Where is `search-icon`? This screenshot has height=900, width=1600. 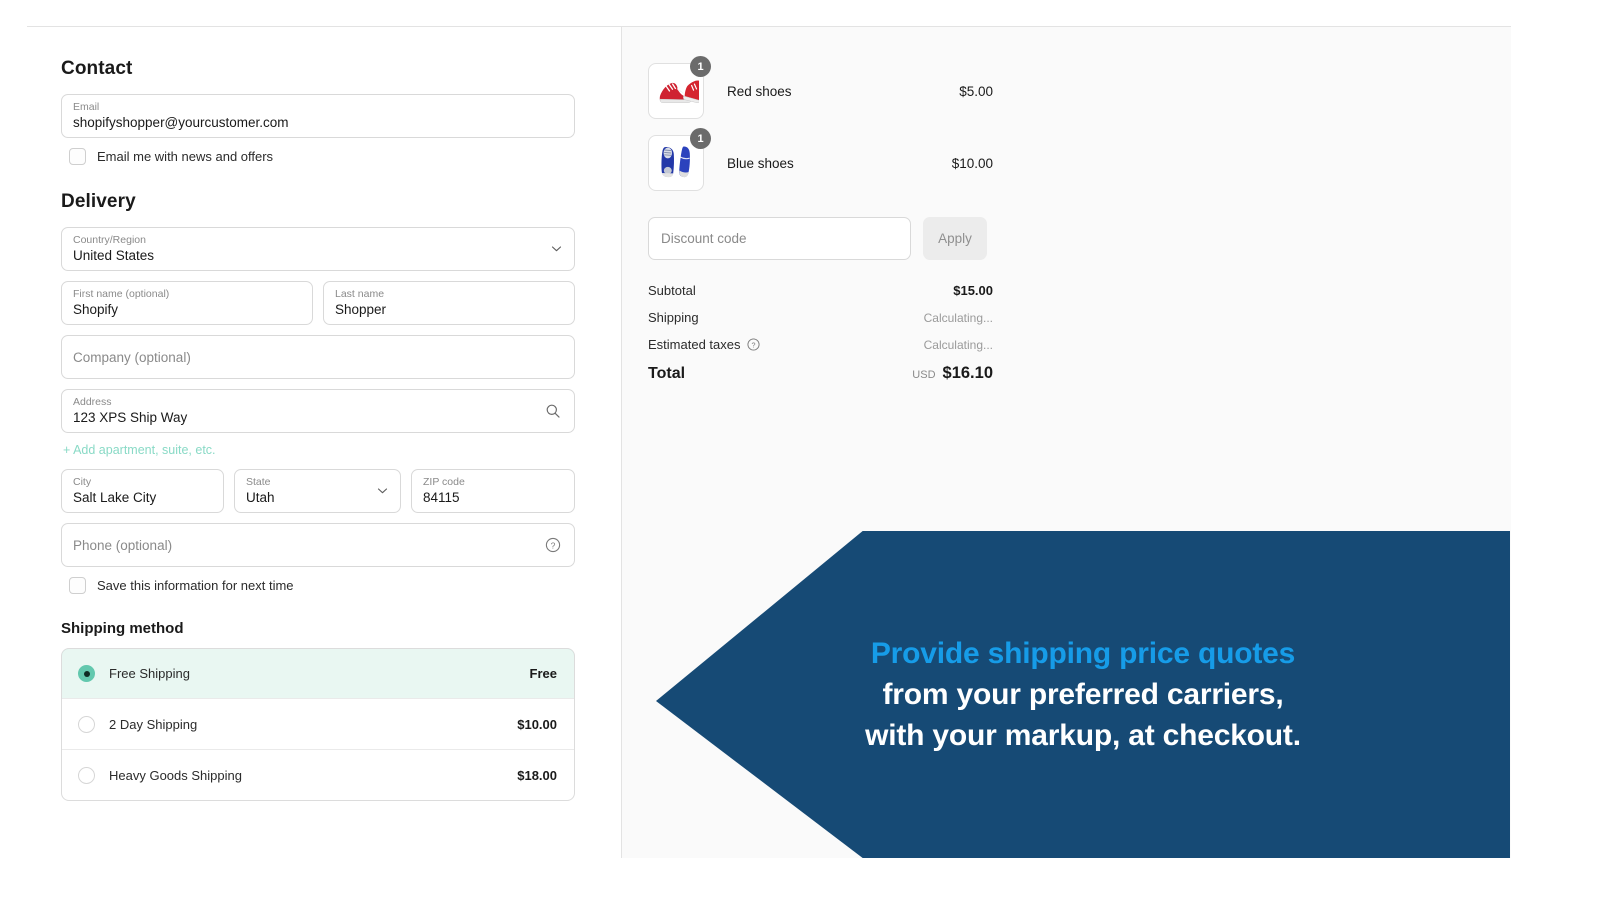
search-icon is located at coordinates (553, 411).